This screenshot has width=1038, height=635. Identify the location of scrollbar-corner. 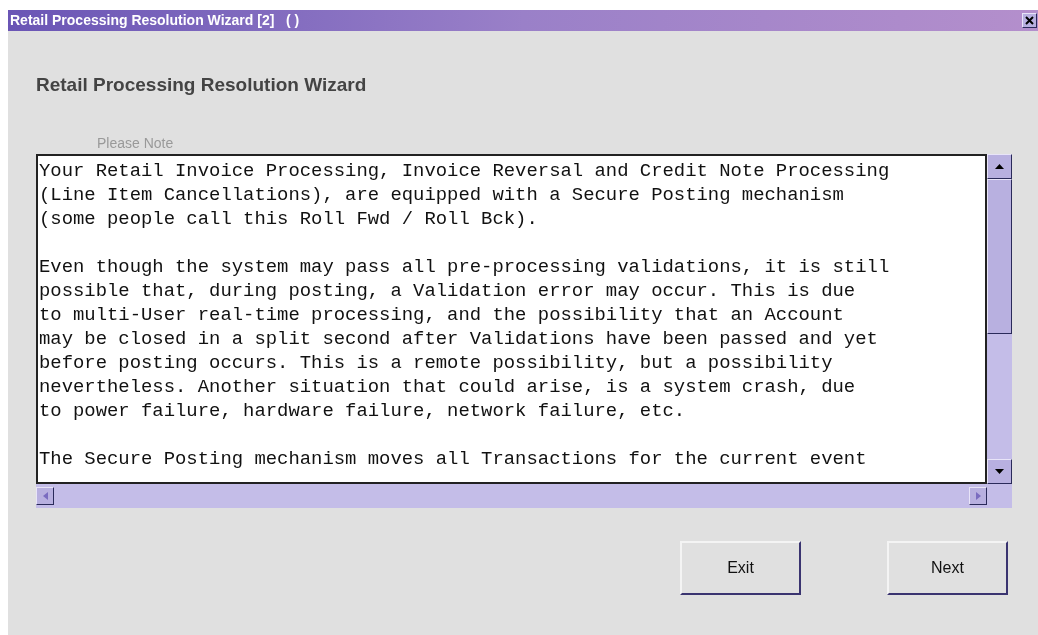
(999, 496).